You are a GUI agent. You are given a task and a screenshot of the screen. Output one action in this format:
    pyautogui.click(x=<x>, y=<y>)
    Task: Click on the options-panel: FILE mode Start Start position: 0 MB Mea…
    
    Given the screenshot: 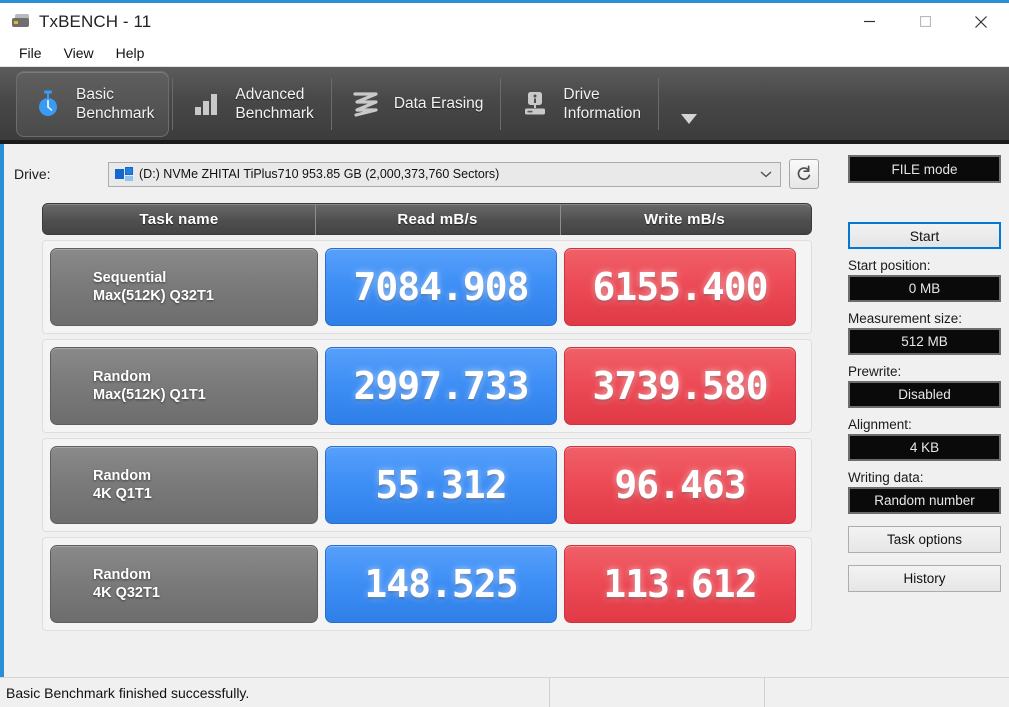 What is the action you would take?
    pyautogui.click(x=924, y=410)
    